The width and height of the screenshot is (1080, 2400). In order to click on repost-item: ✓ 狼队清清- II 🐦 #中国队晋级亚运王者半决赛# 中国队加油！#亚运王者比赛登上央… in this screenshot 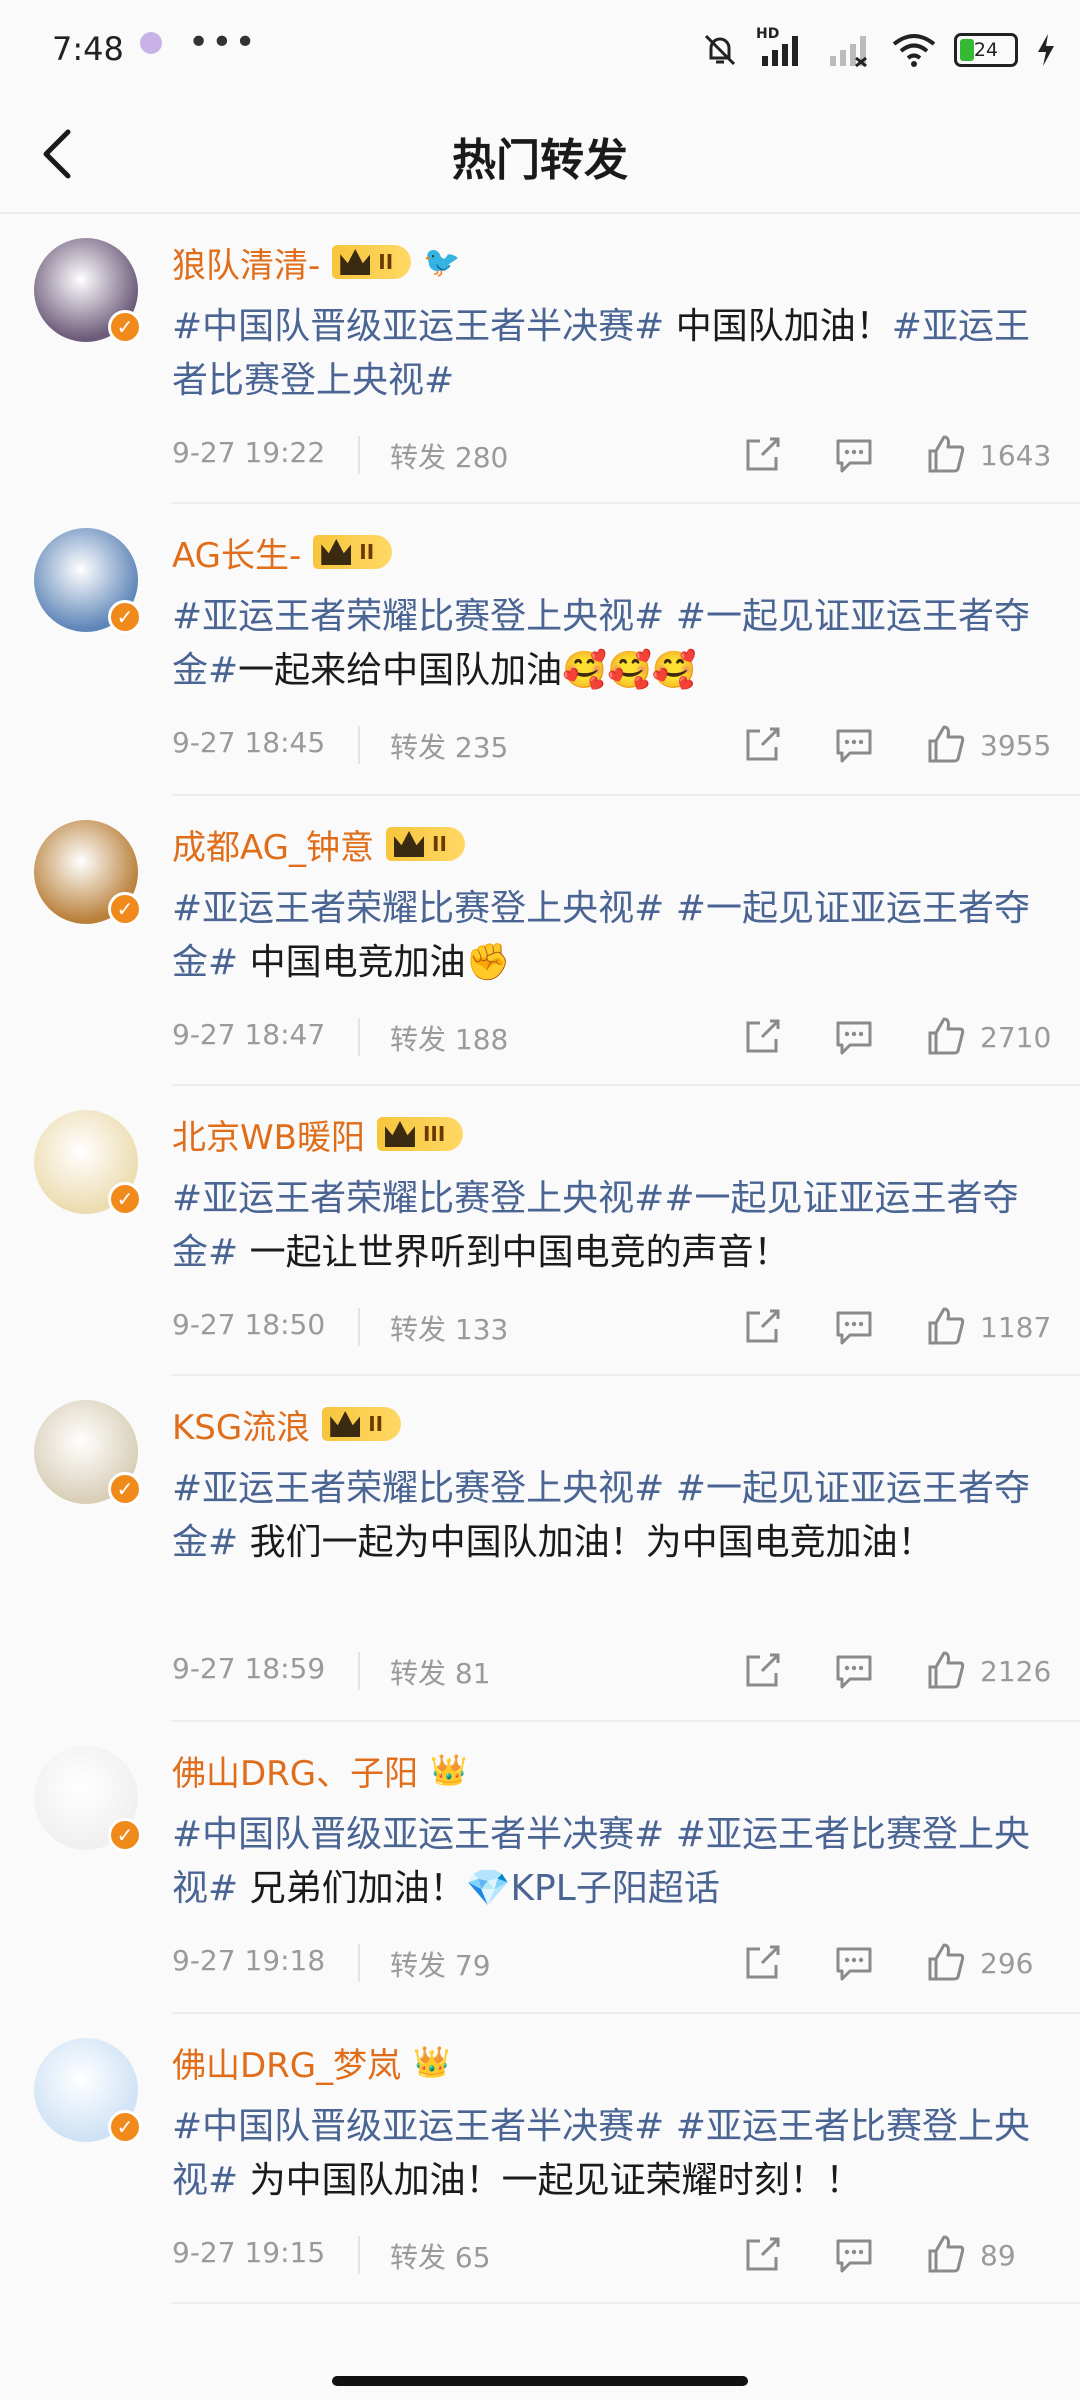, I will do `click(540, 359)`.